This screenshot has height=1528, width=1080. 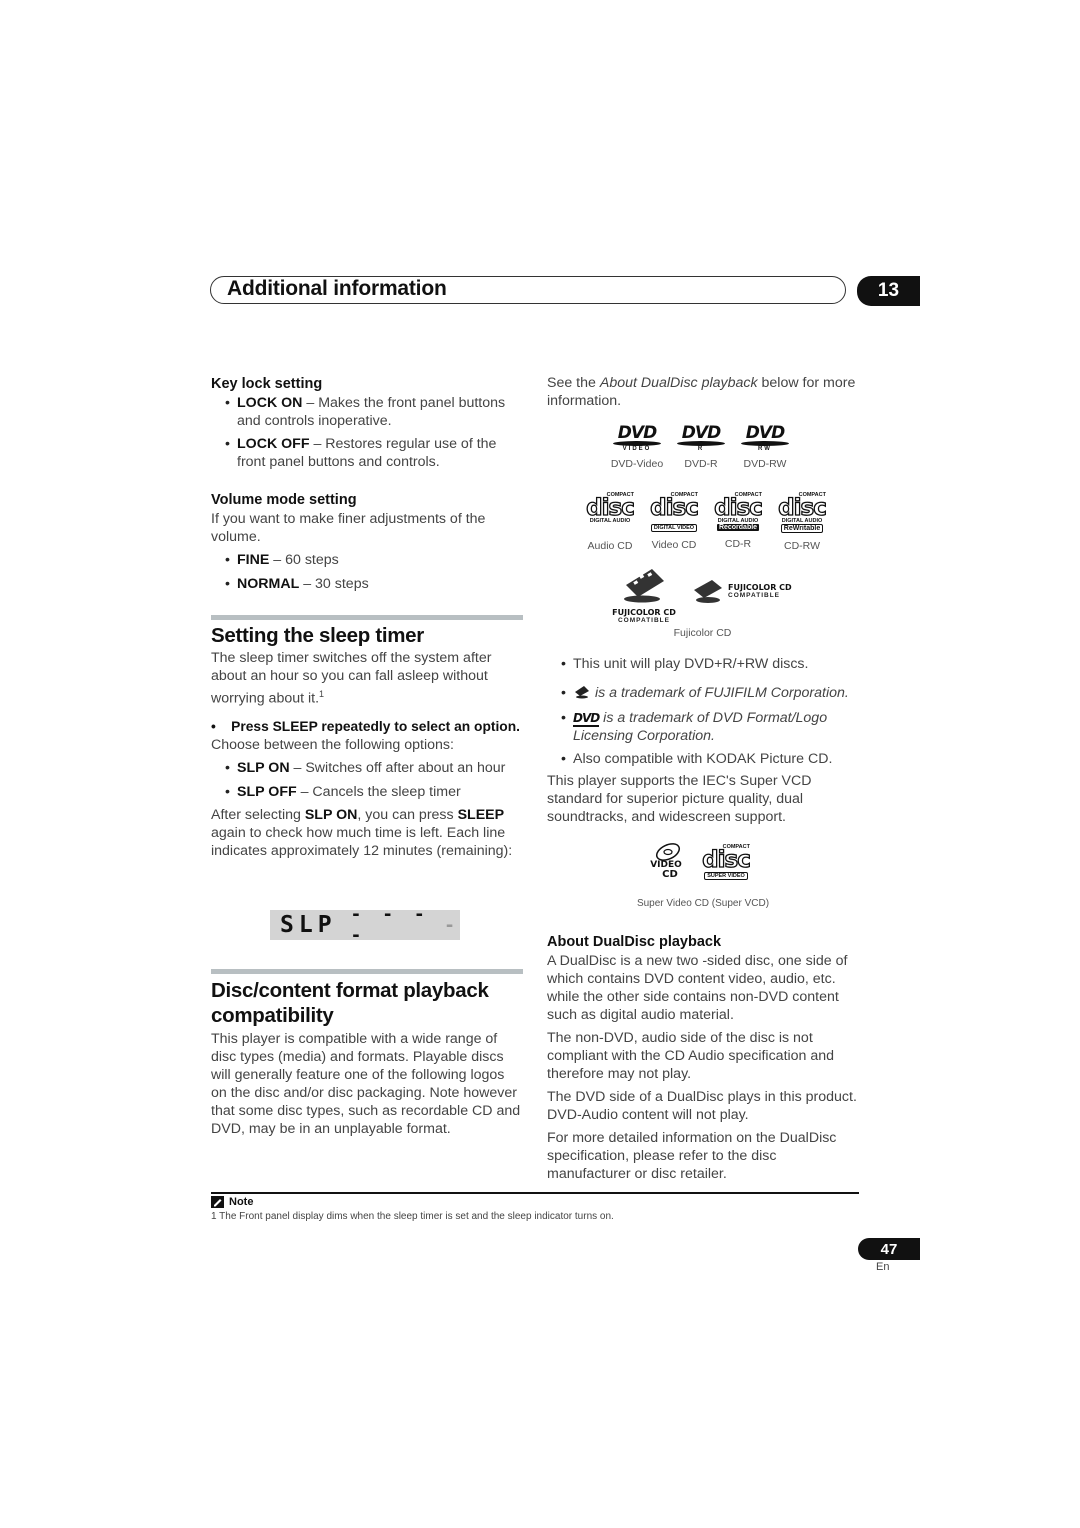 I want to click on sleep-display-dashes: - - - -, so click(x=390, y=925).